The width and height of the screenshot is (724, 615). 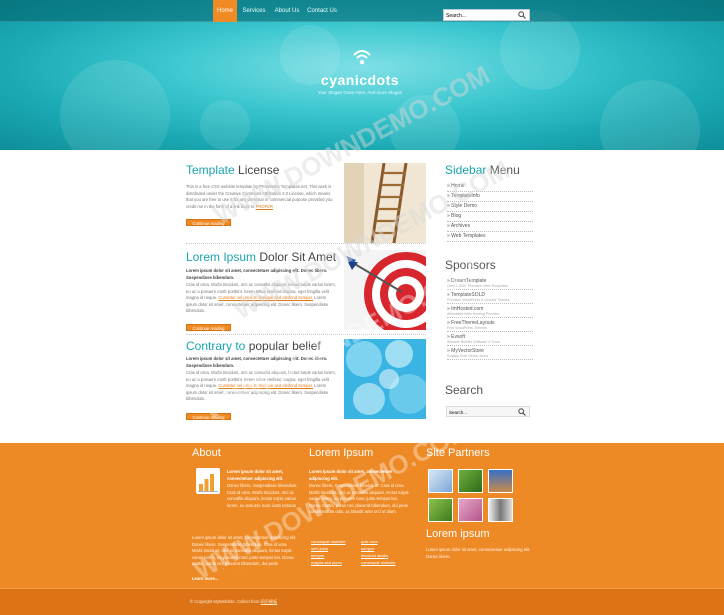 I want to click on top-navigation: Home Services About Us Contact Us, so click(x=362, y=11).